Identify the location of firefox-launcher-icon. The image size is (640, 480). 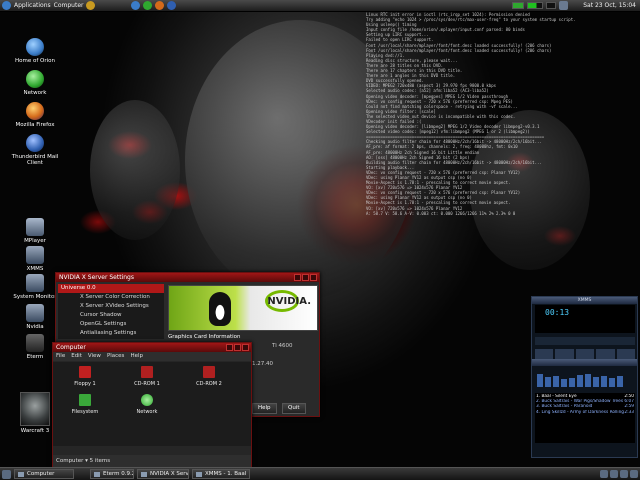
(160, 5).